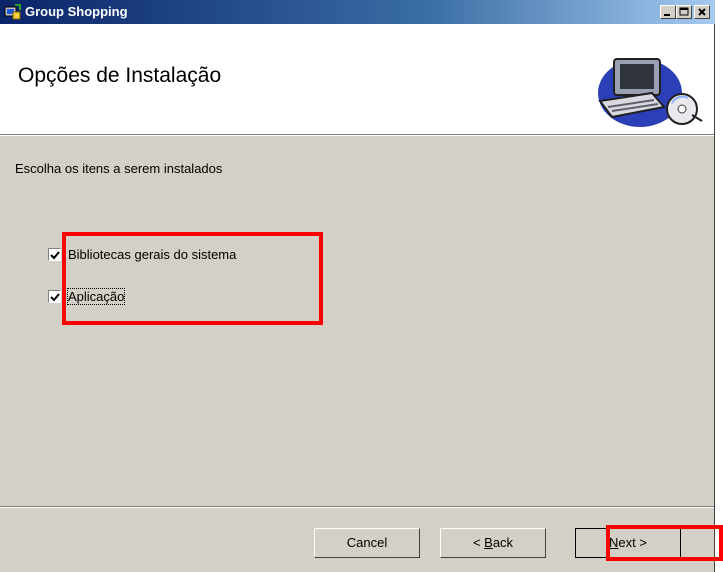 The image size is (723, 572). I want to click on computer-setup-icon, so click(650, 92).